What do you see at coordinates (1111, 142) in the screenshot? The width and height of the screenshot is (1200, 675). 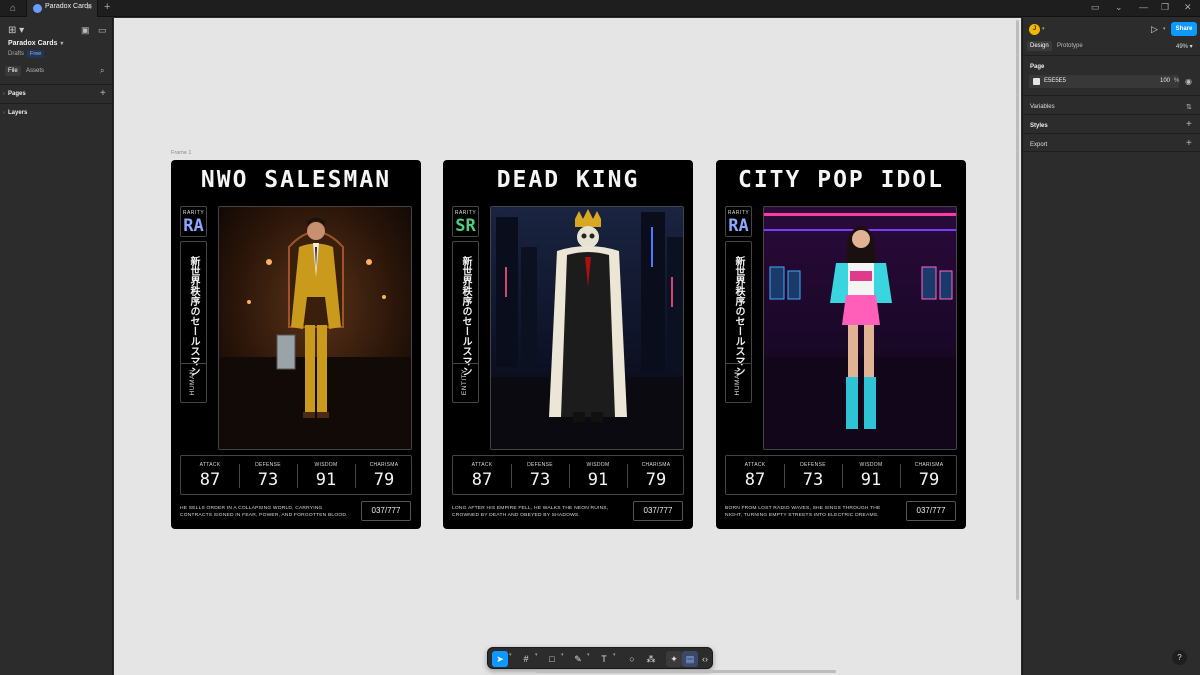 I see `export-section: Export +` at bounding box center [1111, 142].